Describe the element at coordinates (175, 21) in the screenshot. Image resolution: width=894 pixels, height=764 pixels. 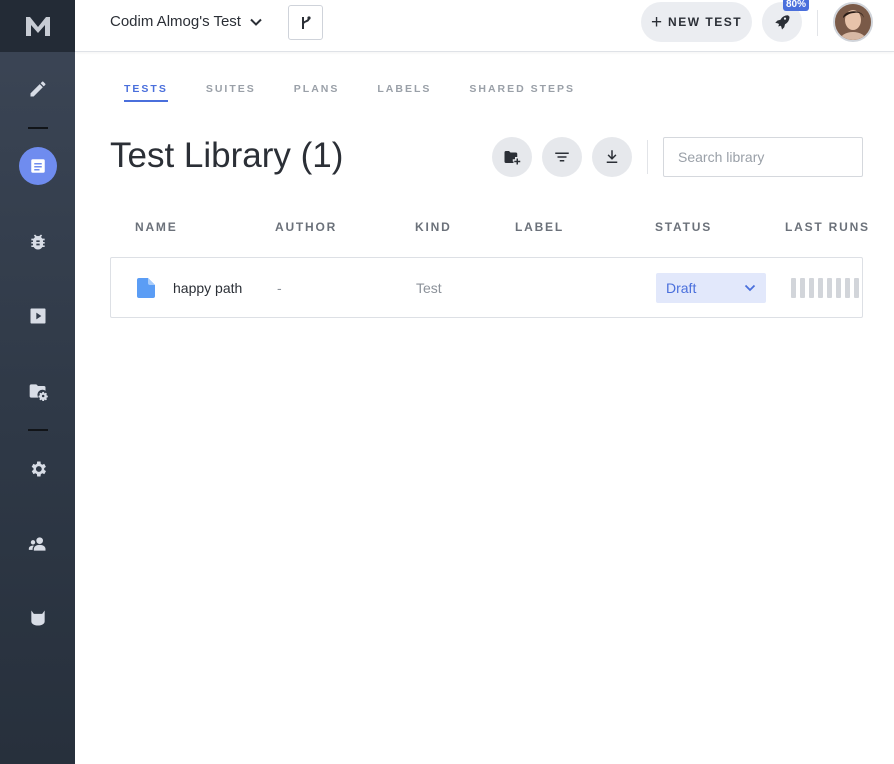
I see `project-name: Codim Almog's Test` at that location.